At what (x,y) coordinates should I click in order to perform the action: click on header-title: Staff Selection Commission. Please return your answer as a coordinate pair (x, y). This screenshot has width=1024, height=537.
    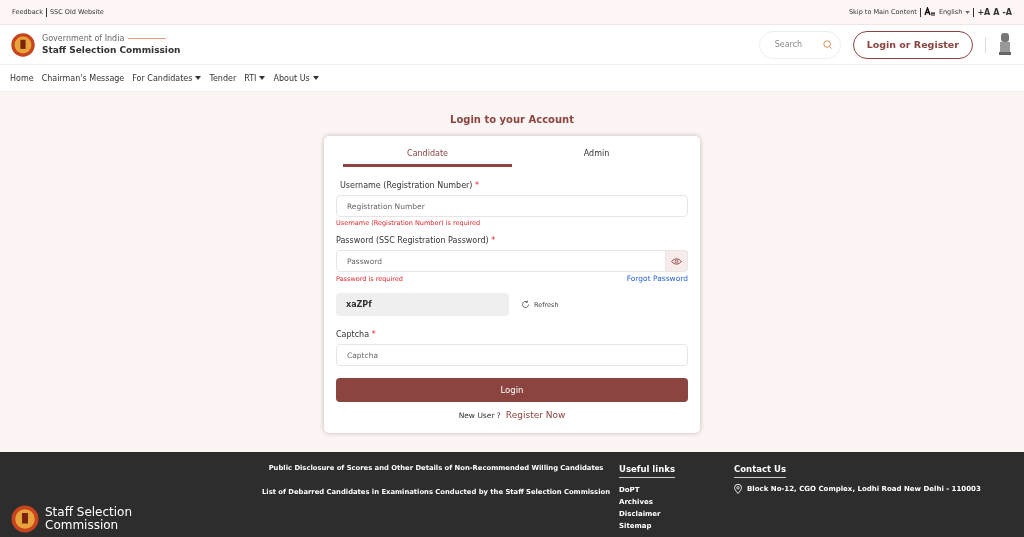
    Looking at the image, I should click on (111, 50).